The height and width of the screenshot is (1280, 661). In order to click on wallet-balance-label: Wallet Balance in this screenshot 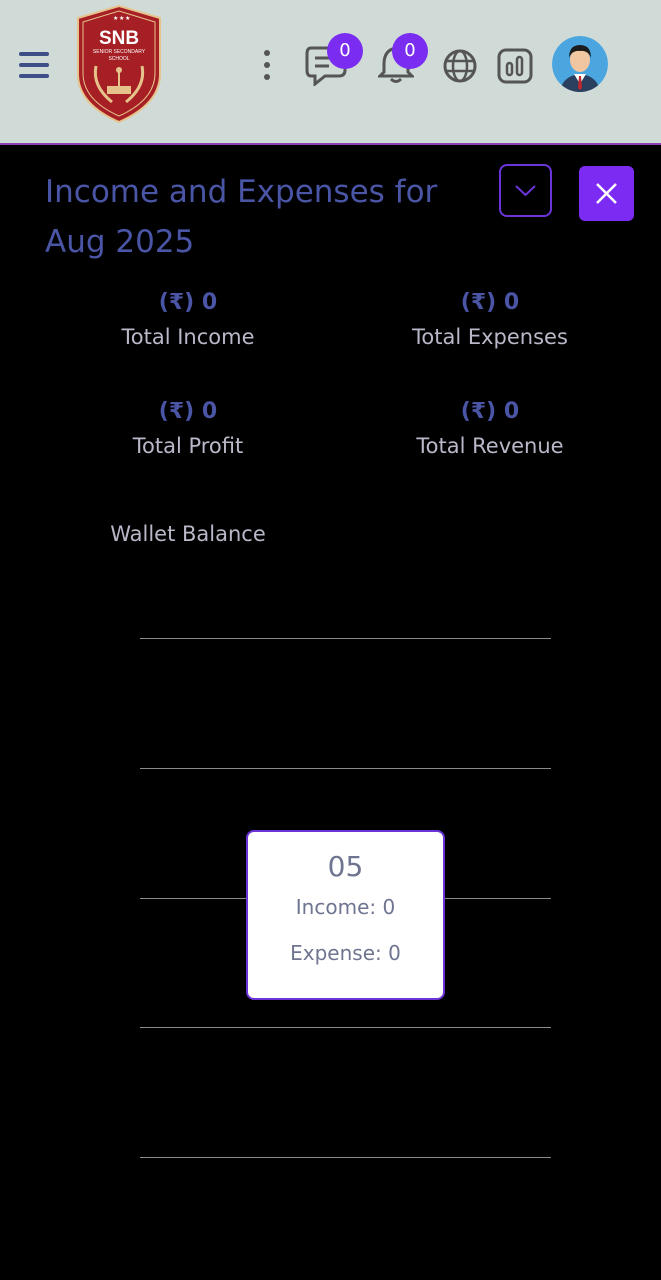, I will do `click(188, 534)`.